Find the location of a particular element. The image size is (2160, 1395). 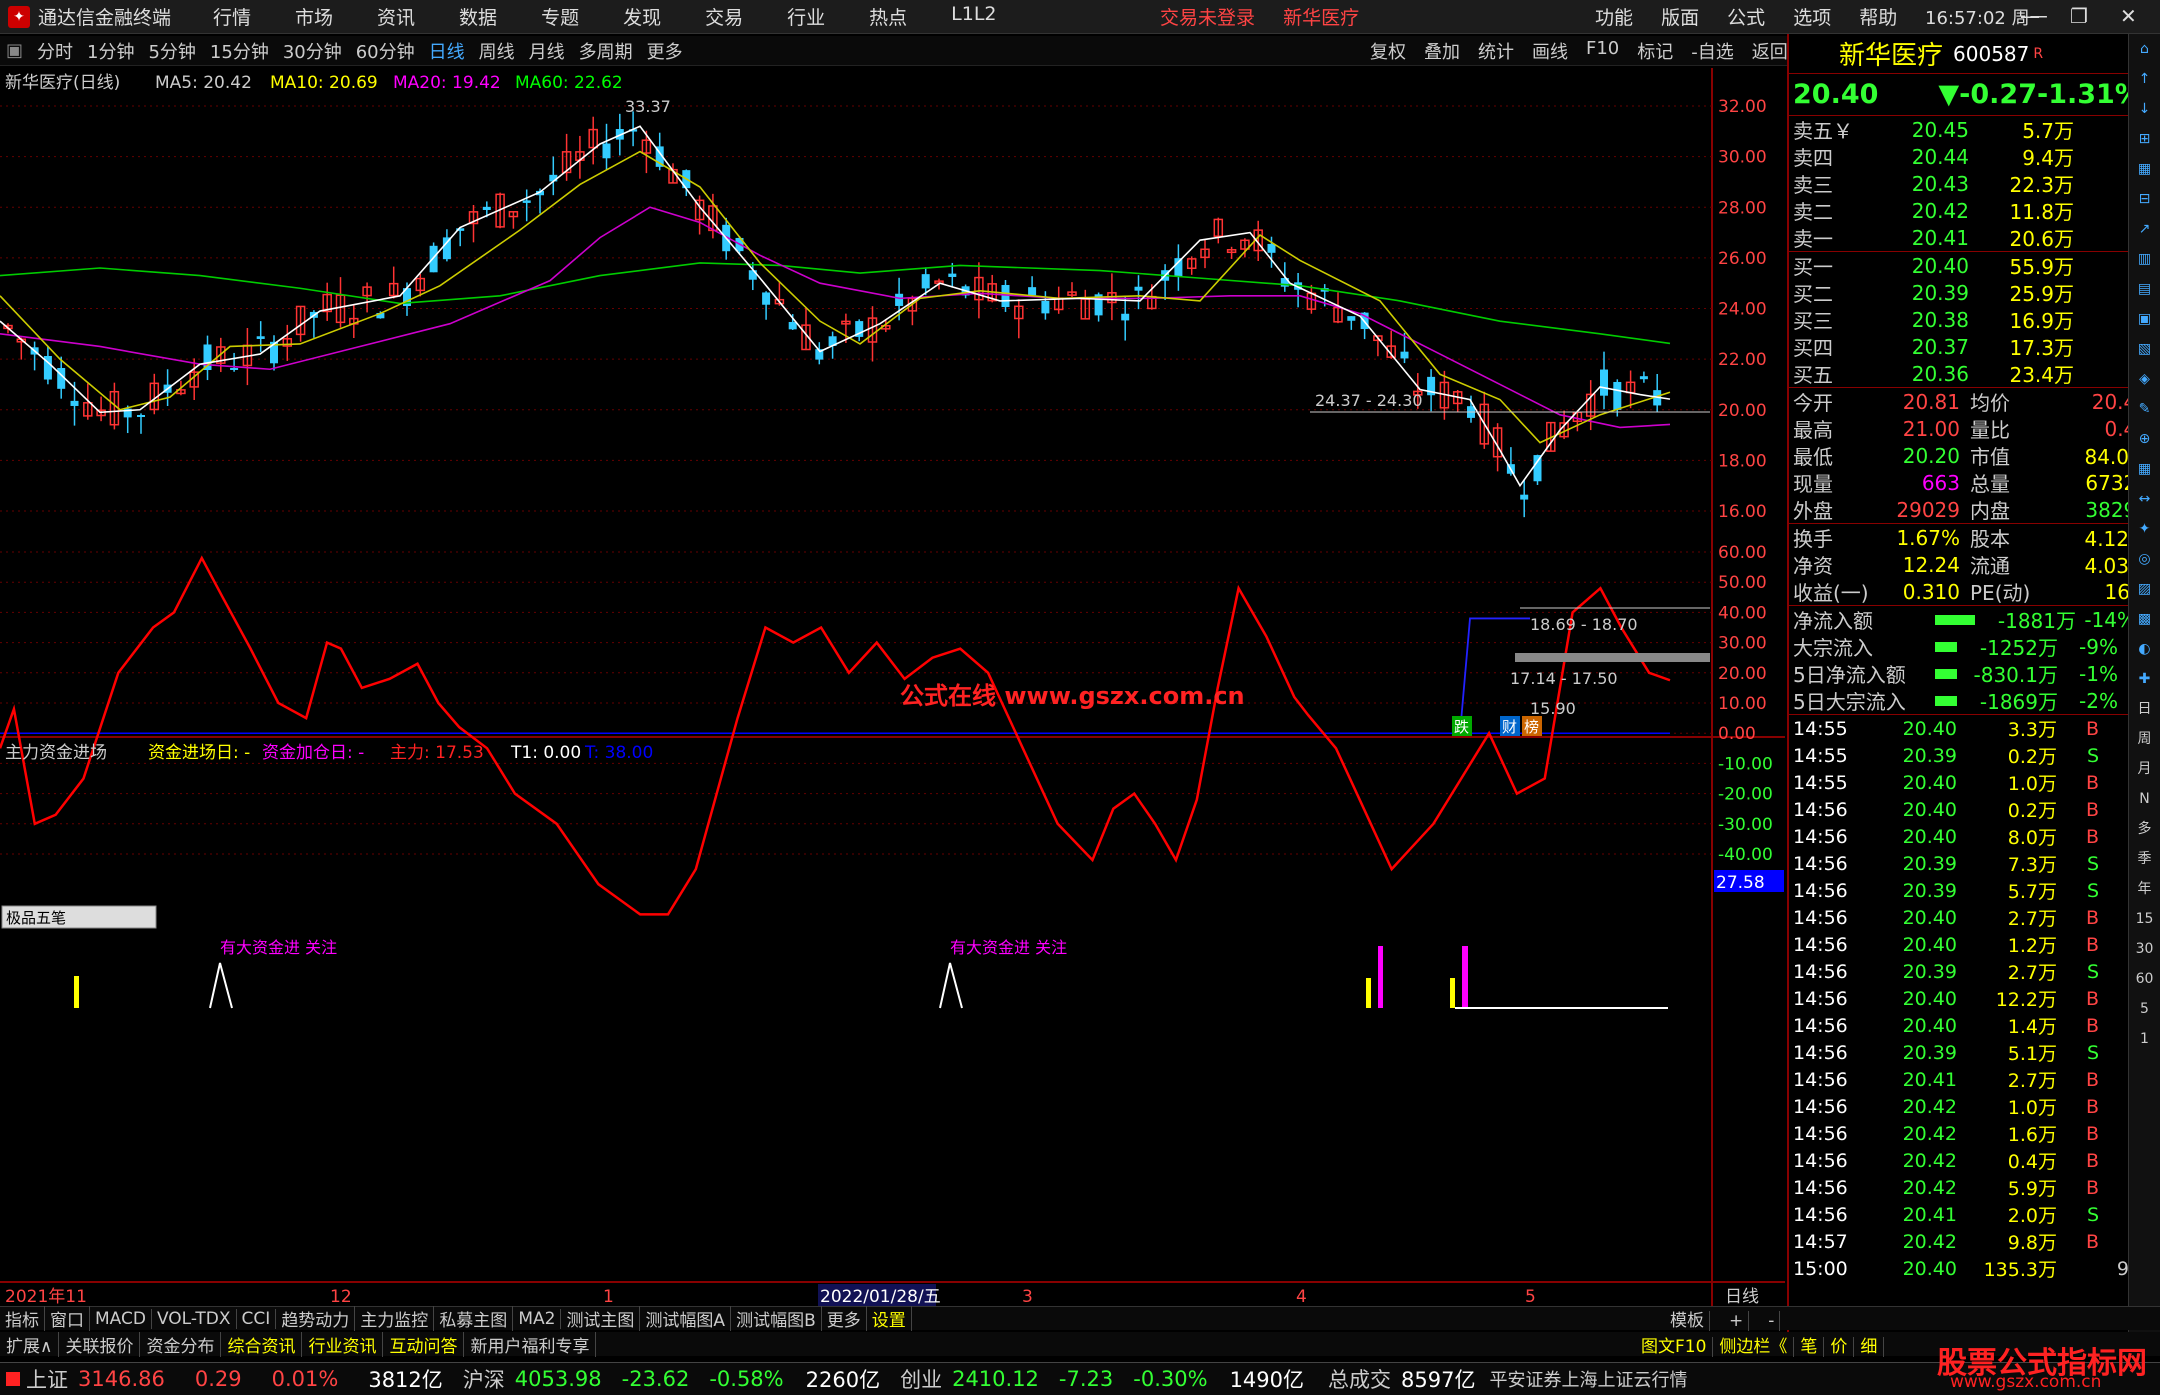

tool-icon: ↑ is located at coordinates (2144, 79).